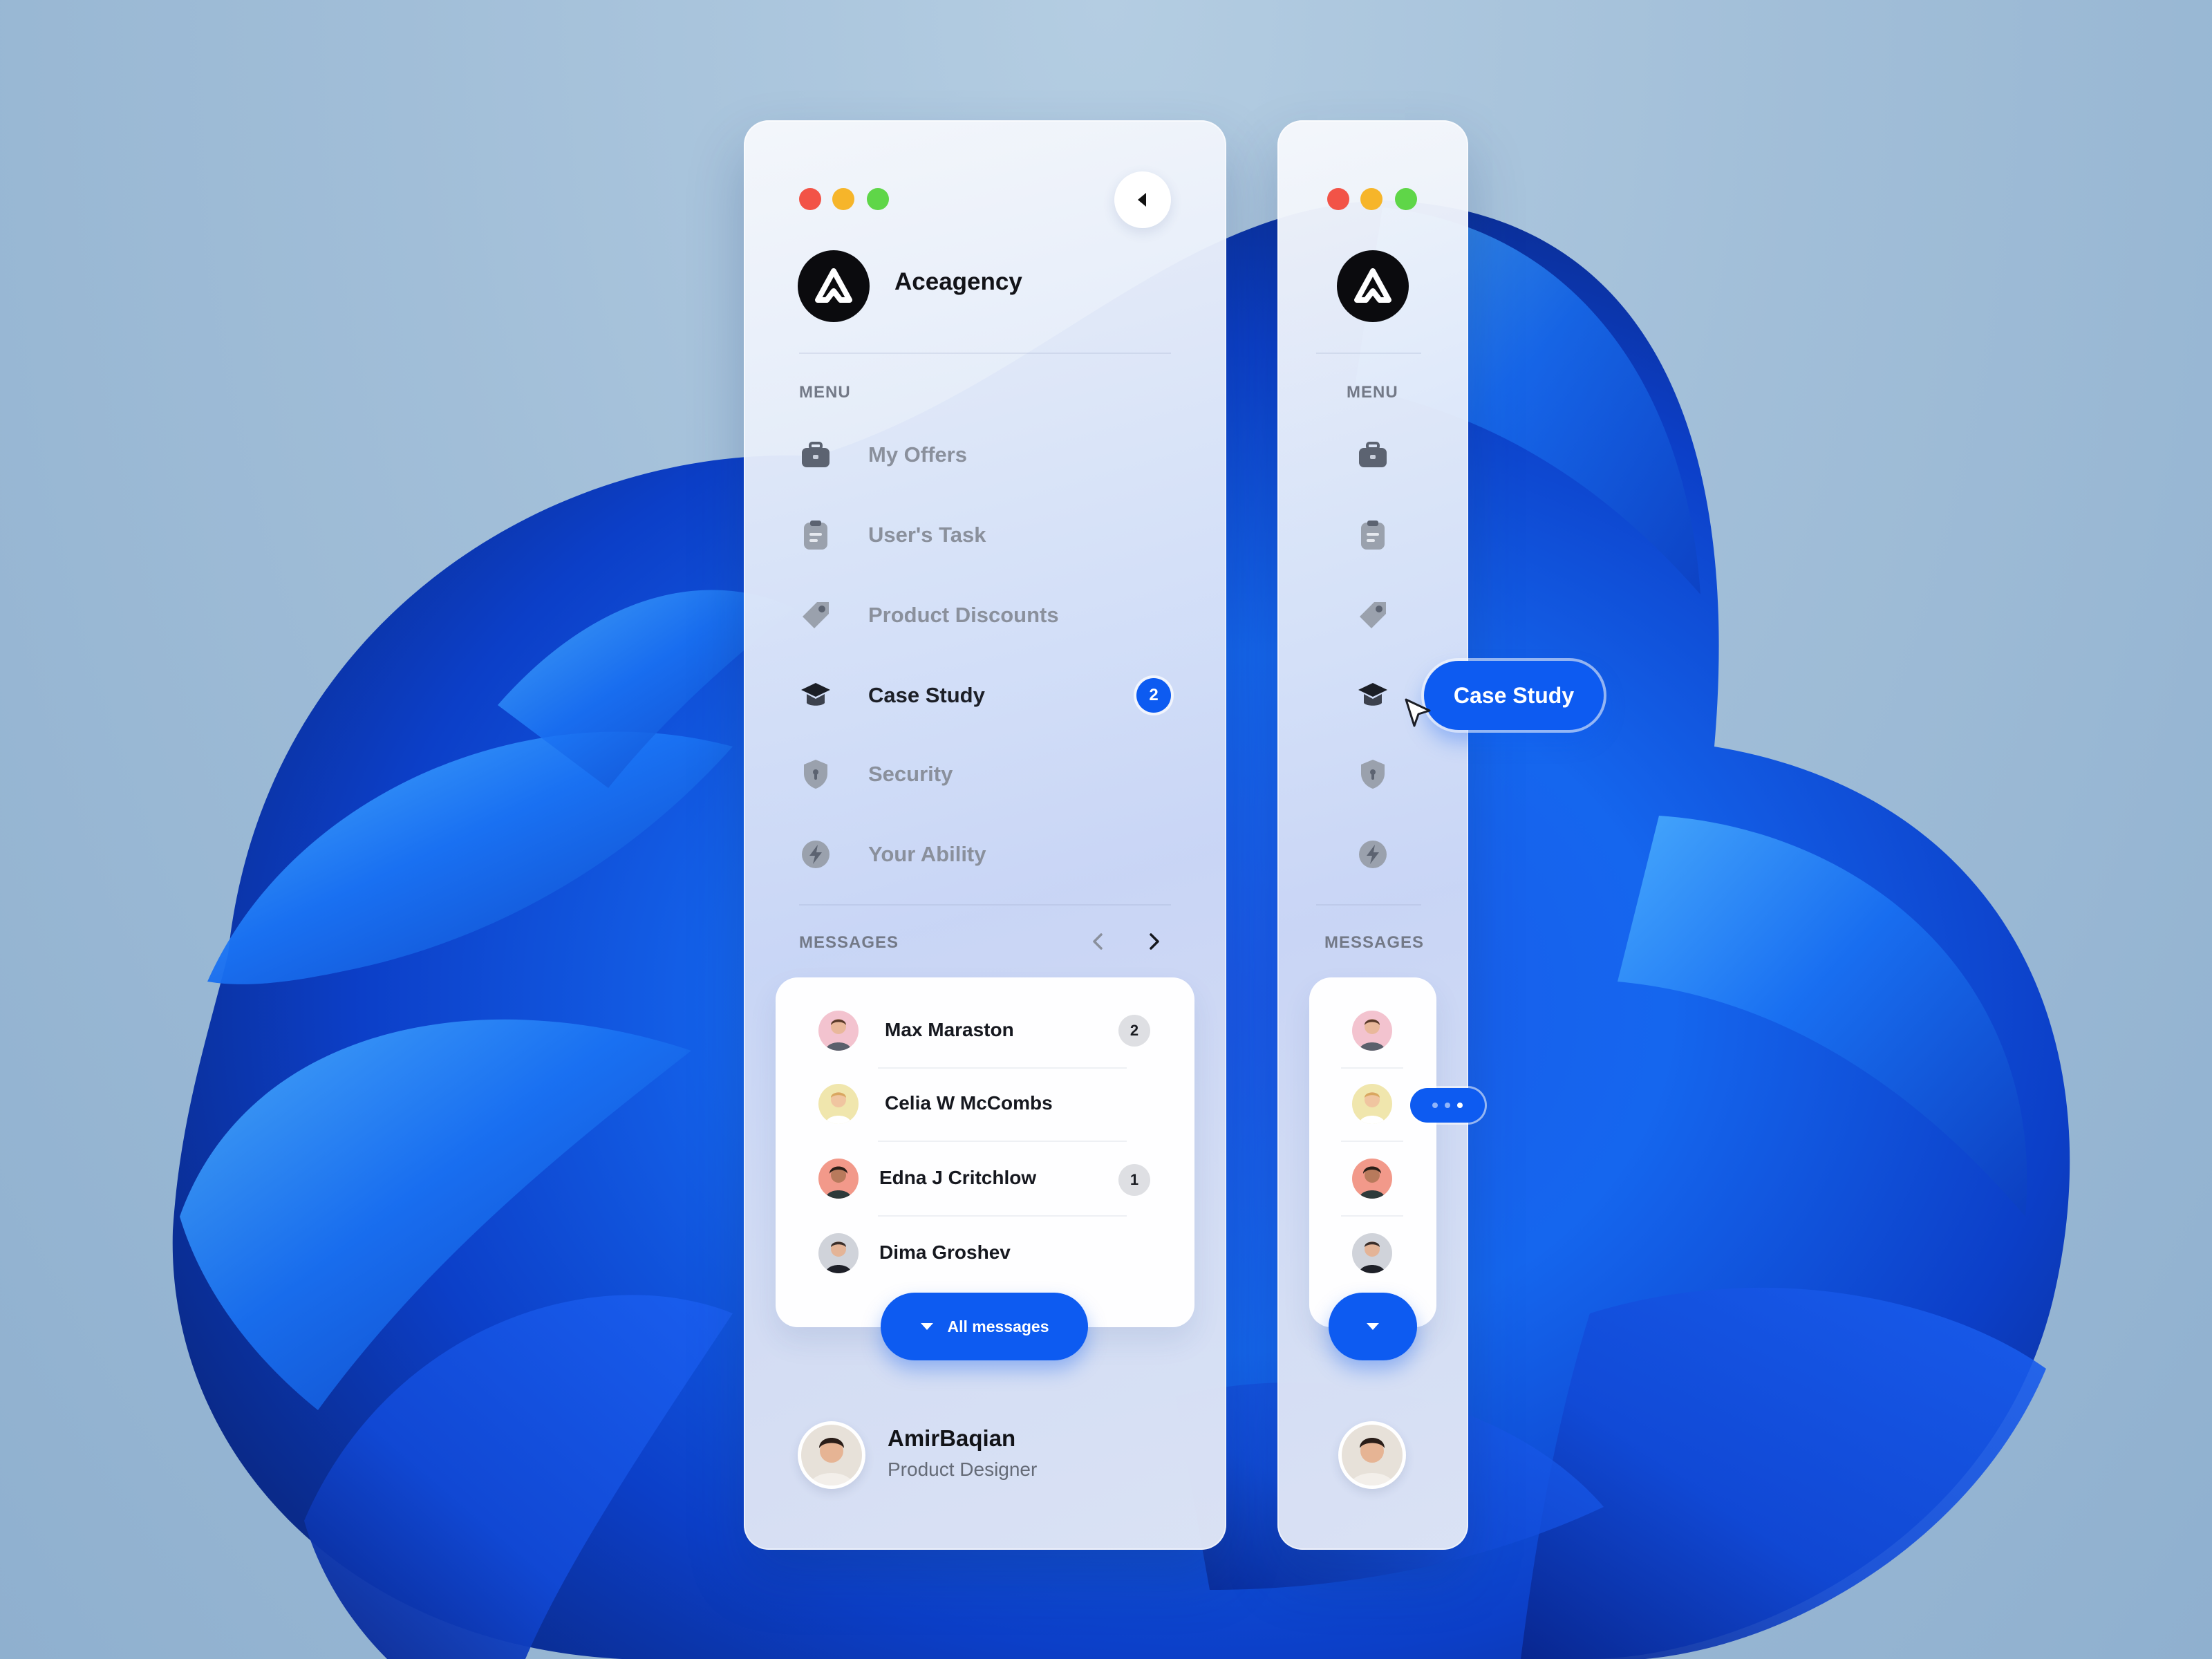  I want to click on all-messages-button: All messages, so click(985, 1326).